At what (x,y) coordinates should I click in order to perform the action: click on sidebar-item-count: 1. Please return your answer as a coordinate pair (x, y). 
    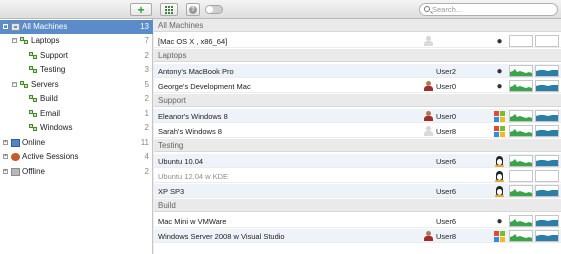
    Looking at the image, I should click on (146, 113).